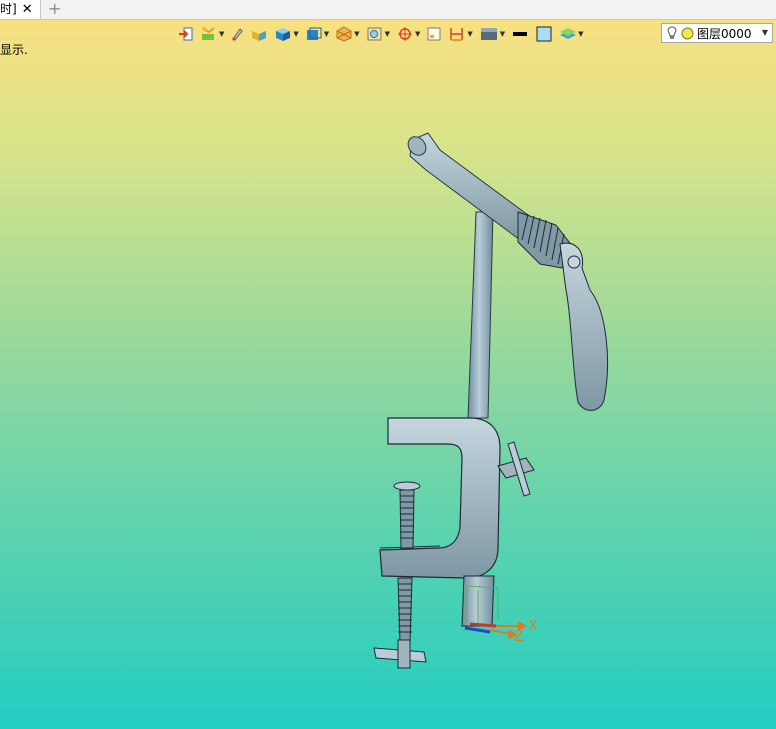 This screenshot has height=729, width=776. Describe the element at coordinates (519, 637) in the screenshot. I see `z-axis-label: Z` at that location.